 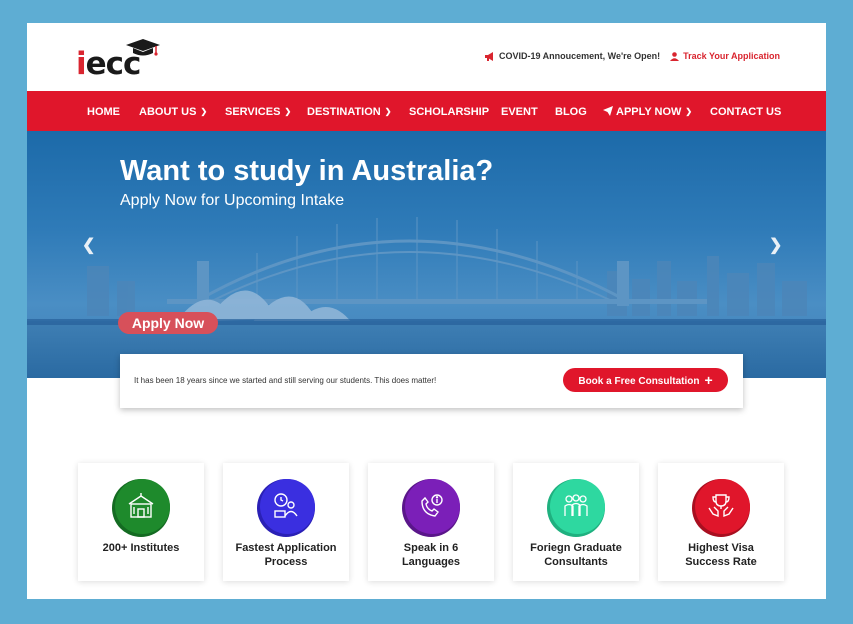 I want to click on feature-label: Highest Visa Success Rate, so click(x=721, y=555).